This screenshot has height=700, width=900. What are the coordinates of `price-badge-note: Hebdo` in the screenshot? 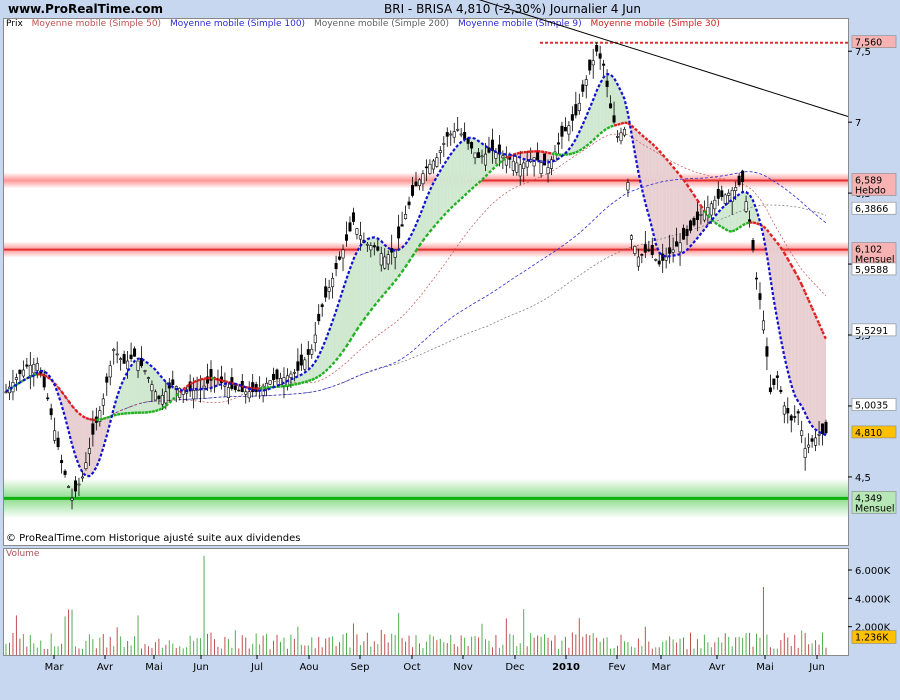 It's located at (870, 190).